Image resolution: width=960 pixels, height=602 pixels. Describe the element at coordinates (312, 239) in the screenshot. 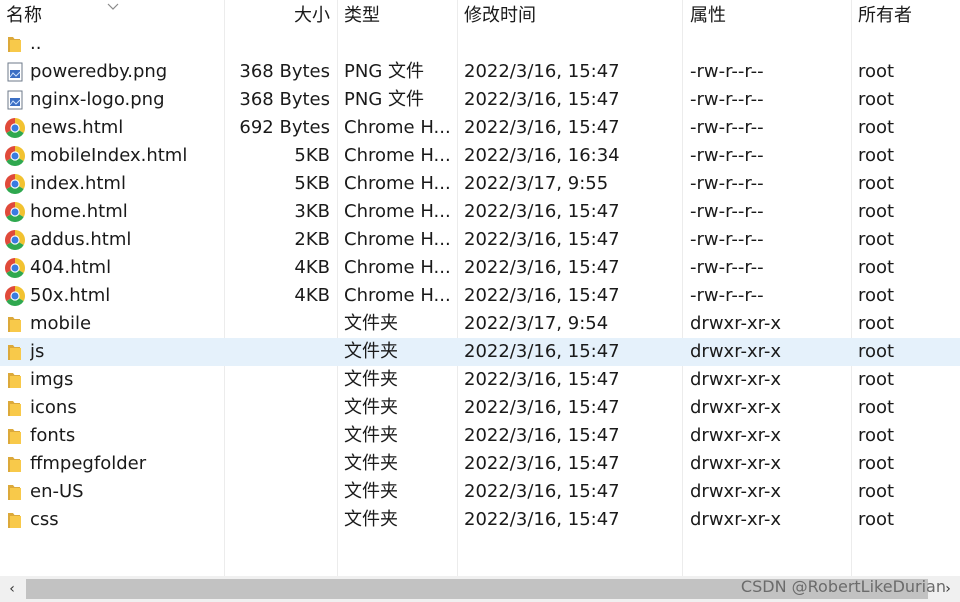

I see `file-size: 2KB` at that location.